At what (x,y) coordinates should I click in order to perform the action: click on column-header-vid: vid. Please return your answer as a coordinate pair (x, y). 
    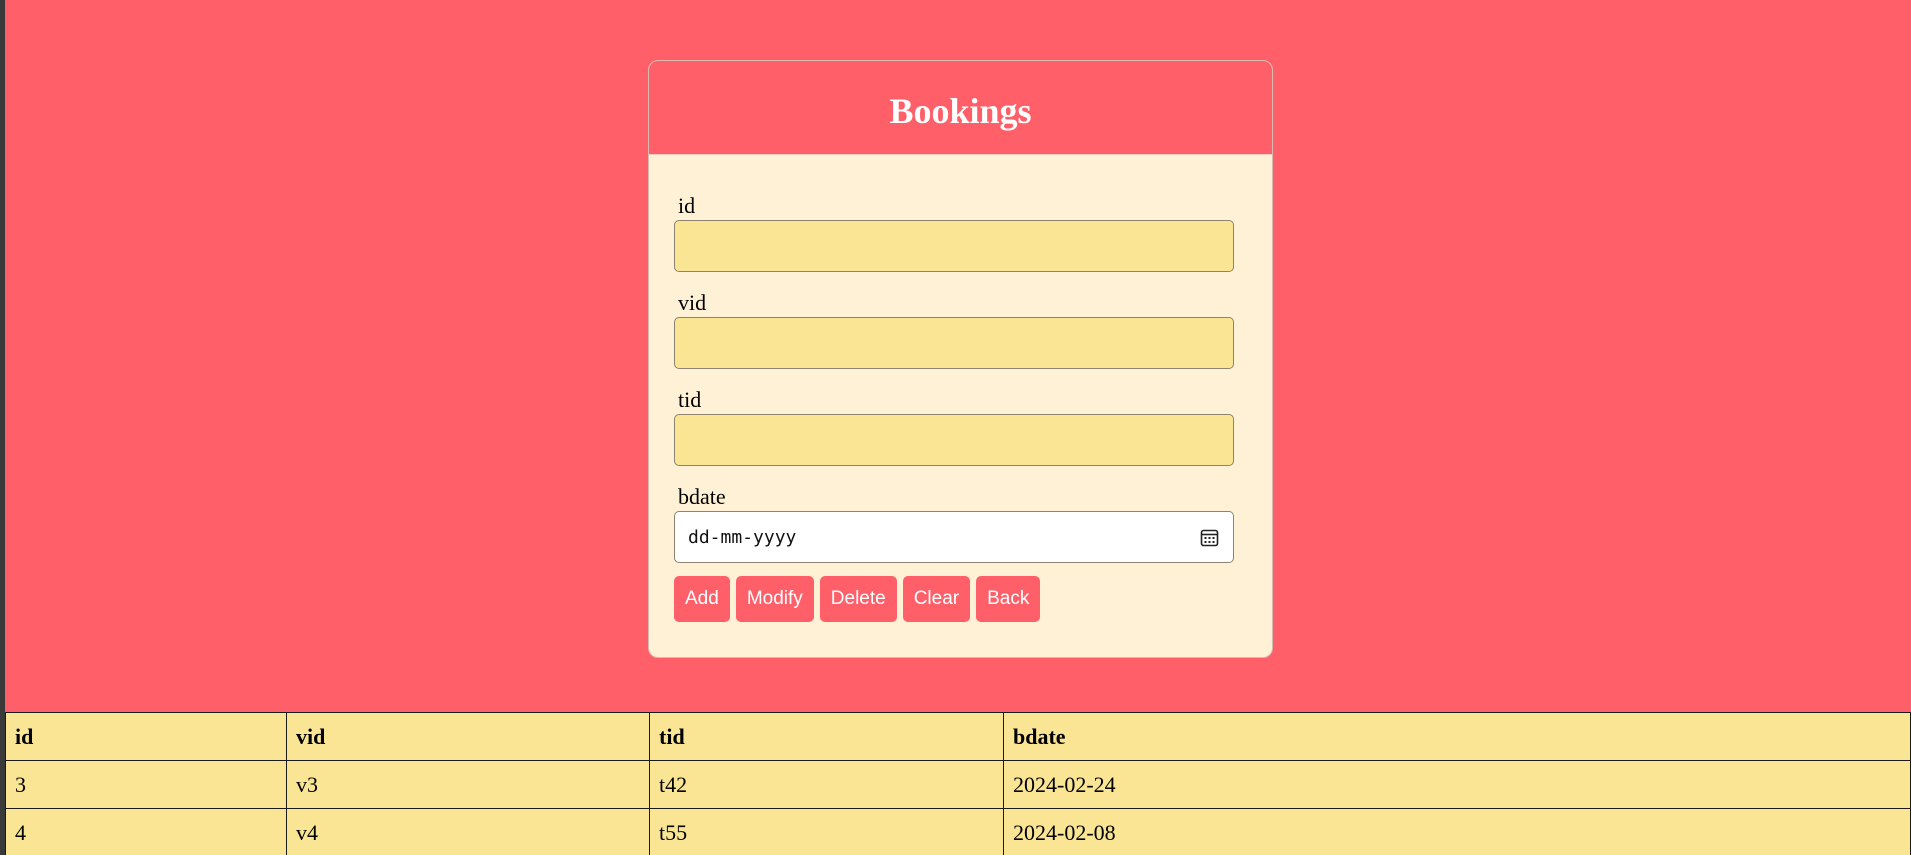
    Looking at the image, I should click on (468, 736).